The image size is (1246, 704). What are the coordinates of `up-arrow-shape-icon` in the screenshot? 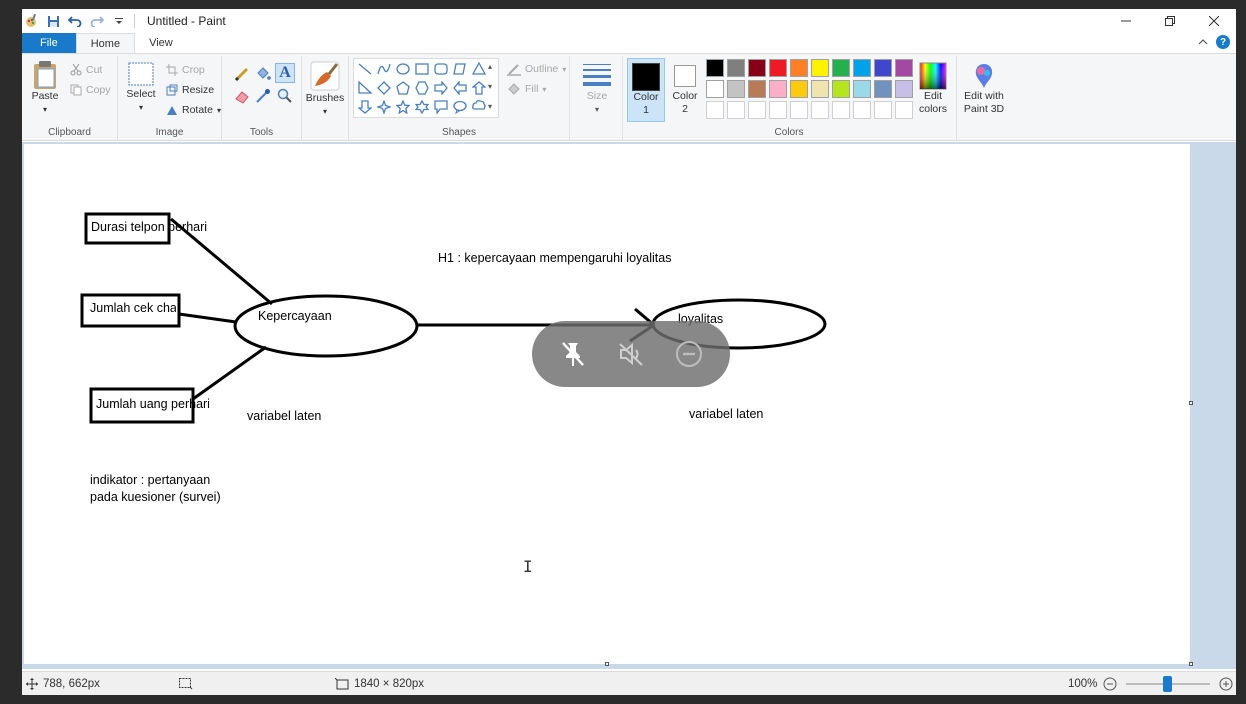 It's located at (479, 88).